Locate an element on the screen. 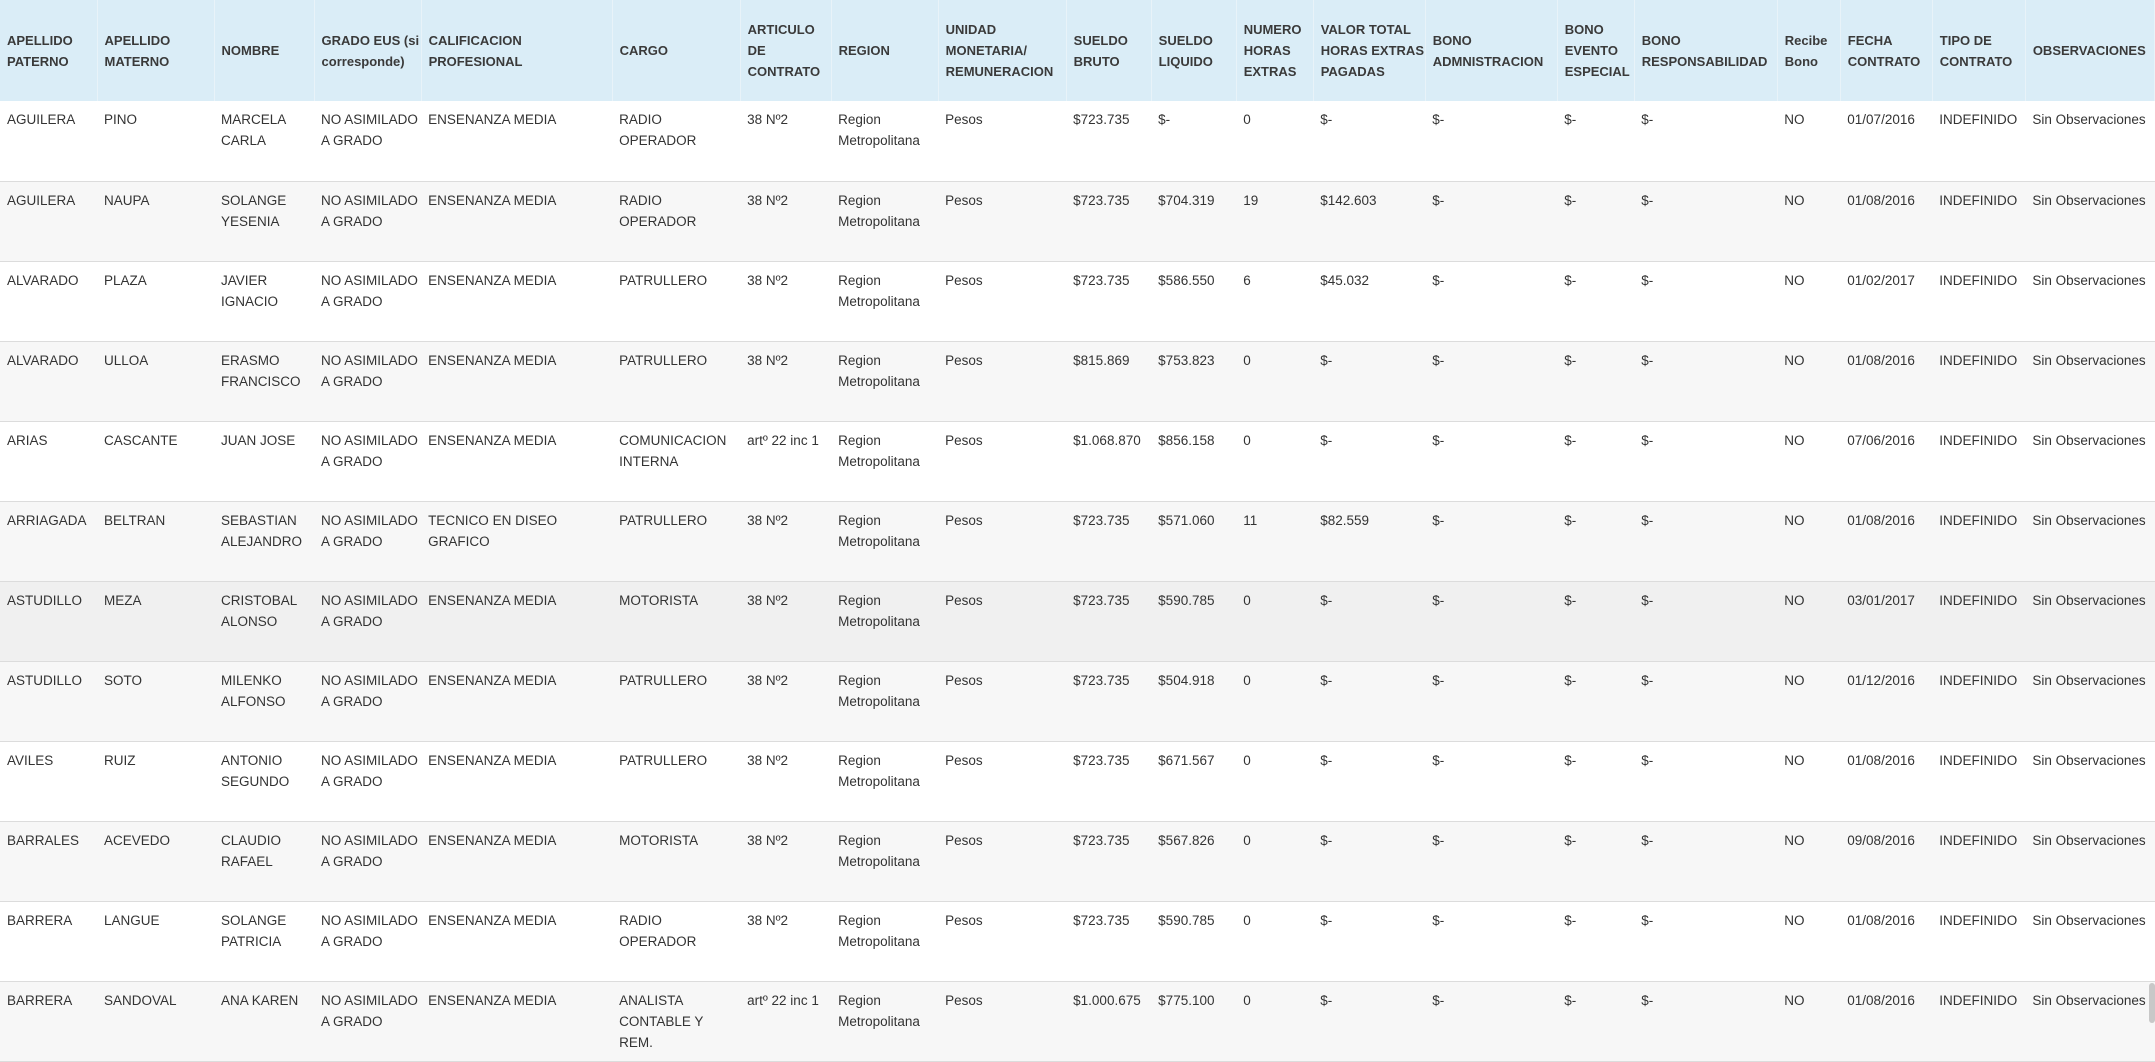 This screenshot has width=2155, height=1062. table-cell: ARRIAGADA is located at coordinates (49, 541).